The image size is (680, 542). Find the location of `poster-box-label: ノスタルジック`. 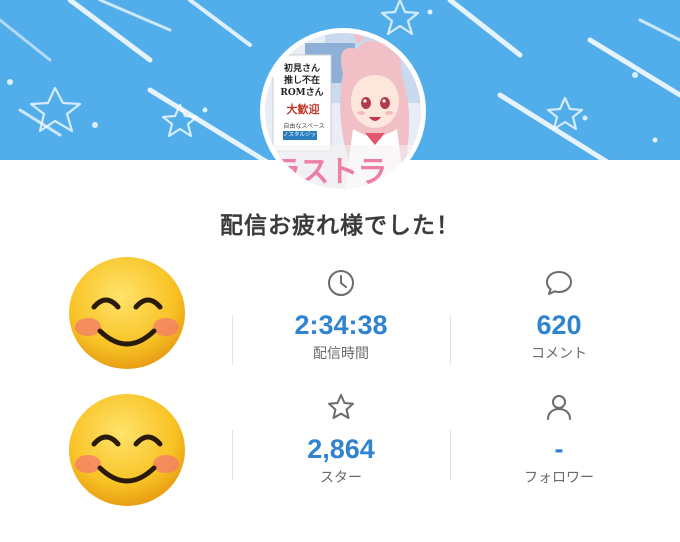

poster-box-label: ノスタルジック is located at coordinates (302, 135).